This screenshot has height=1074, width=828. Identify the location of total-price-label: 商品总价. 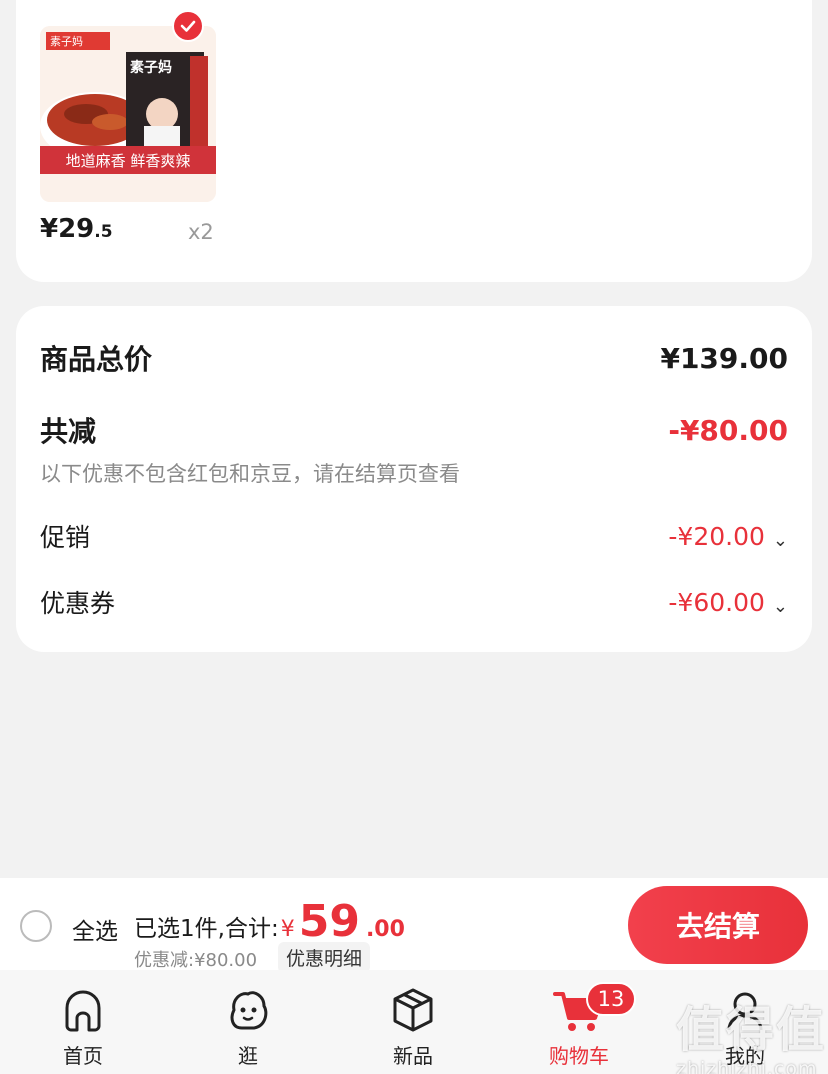
(96, 359).